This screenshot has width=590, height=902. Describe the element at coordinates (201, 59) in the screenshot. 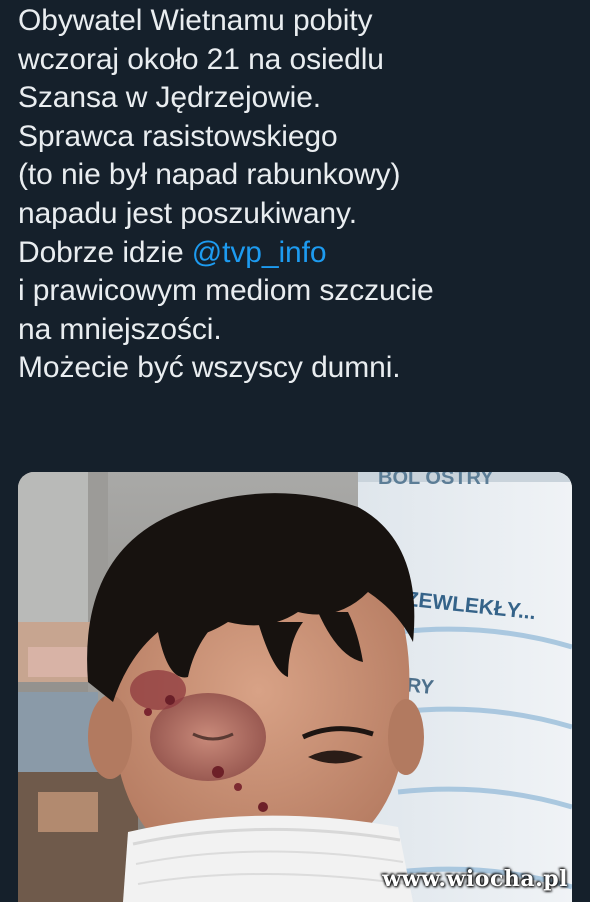

I see `tweet-line: wczoraj około 21 na osiedlu` at that location.